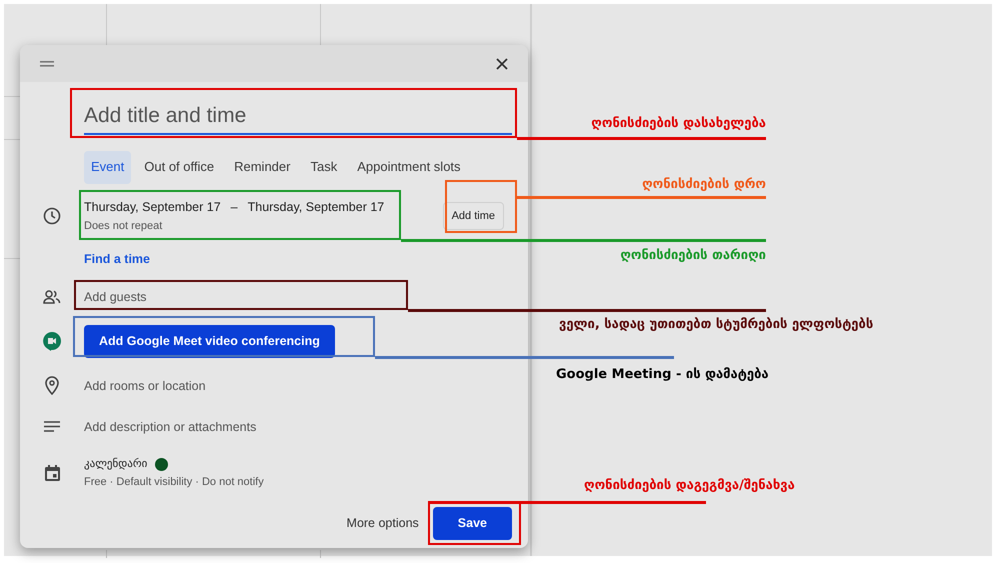 The image size is (997, 563). I want to click on annotation-label: ღონისძიების თარიღი, so click(693, 256).